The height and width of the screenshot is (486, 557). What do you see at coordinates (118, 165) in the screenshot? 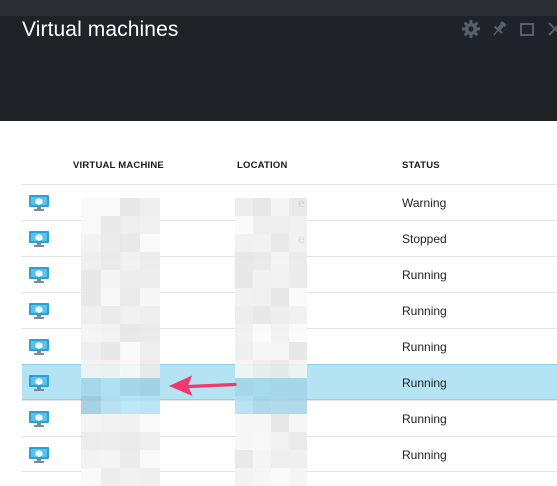
I see `column-header-virtual-machine: VIRTUAL MACHINE` at bounding box center [118, 165].